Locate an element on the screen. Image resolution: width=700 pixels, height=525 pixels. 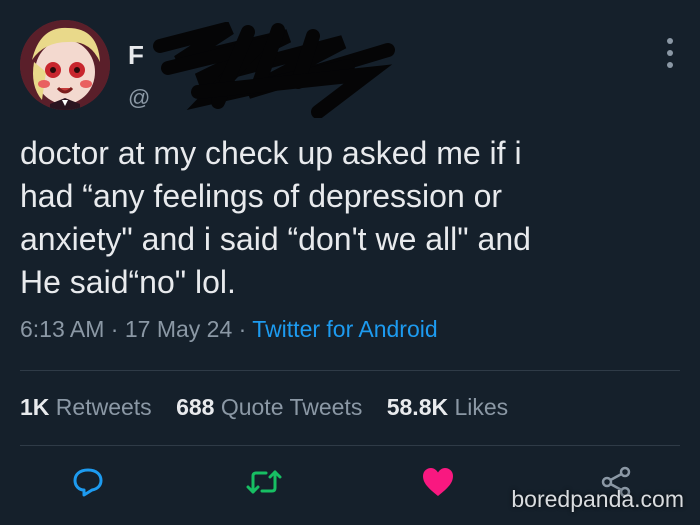
retweet-button is located at coordinates (263, 482).